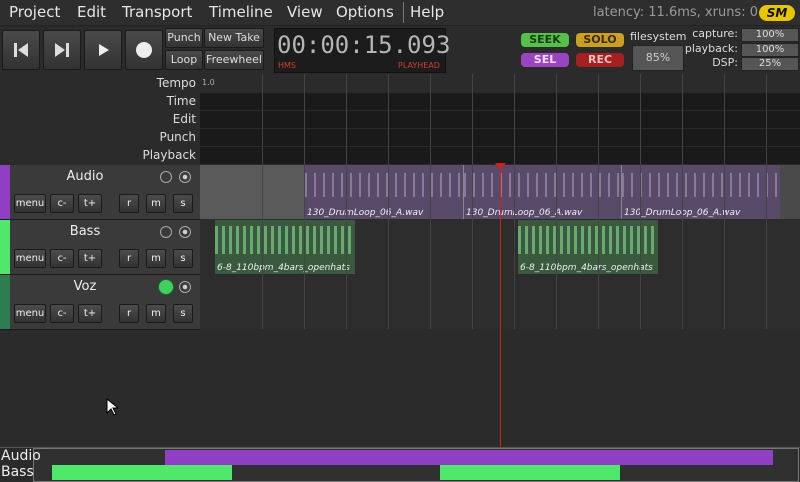 The height and width of the screenshot is (482, 800). I want to click on ruler-label-playback: Playback, so click(169, 155).